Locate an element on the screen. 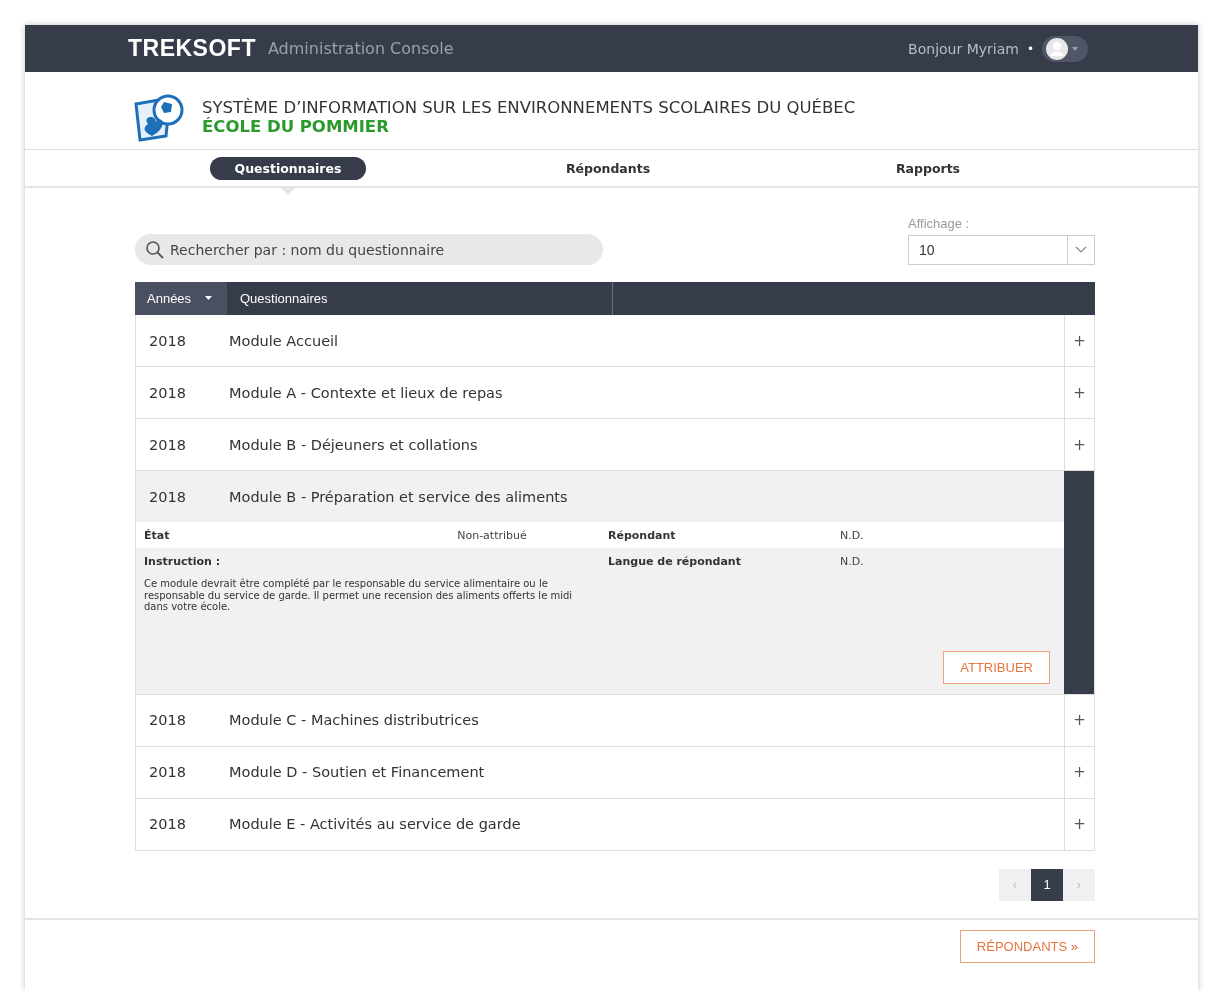 This screenshot has height=991, width=1214. field-label: État is located at coordinates (157, 535).